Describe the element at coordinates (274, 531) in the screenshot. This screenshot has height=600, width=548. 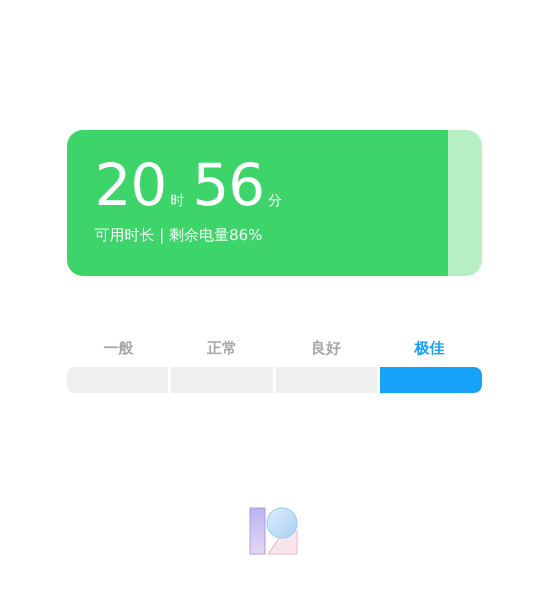
I see `logo-icon` at that location.